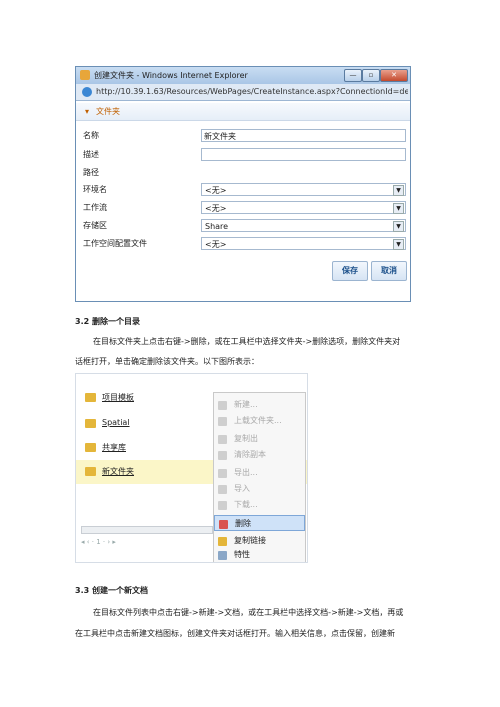 The width and height of the screenshot is (500, 707). Describe the element at coordinates (243, 523) in the screenshot. I see `menu-label: 删除` at that location.